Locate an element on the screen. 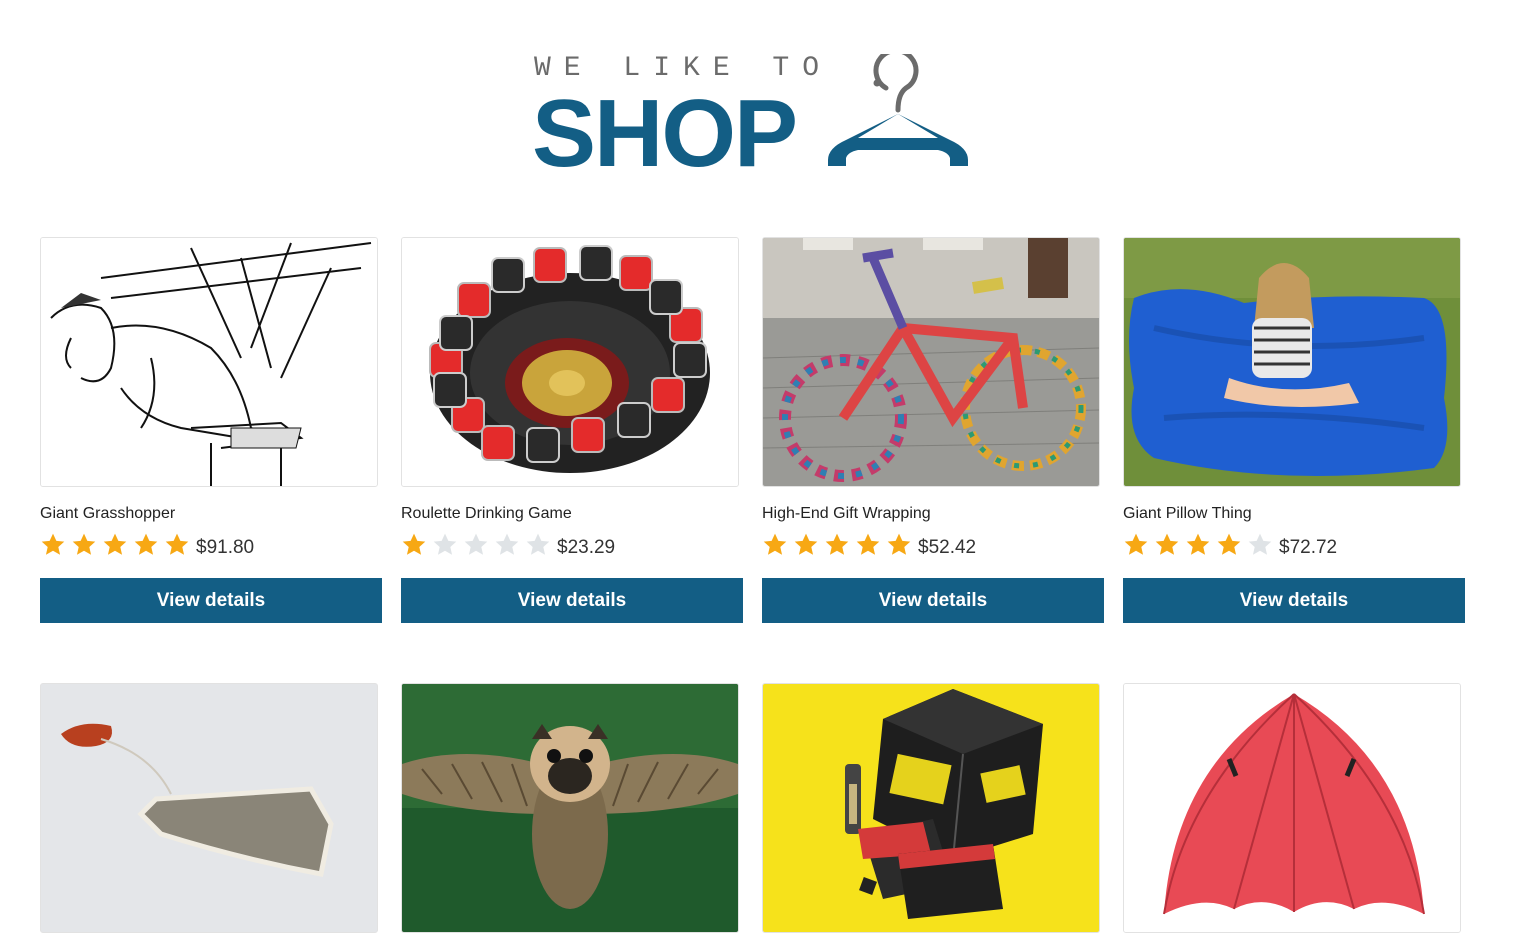  roulette-shot-glasses is located at coordinates (570, 362).